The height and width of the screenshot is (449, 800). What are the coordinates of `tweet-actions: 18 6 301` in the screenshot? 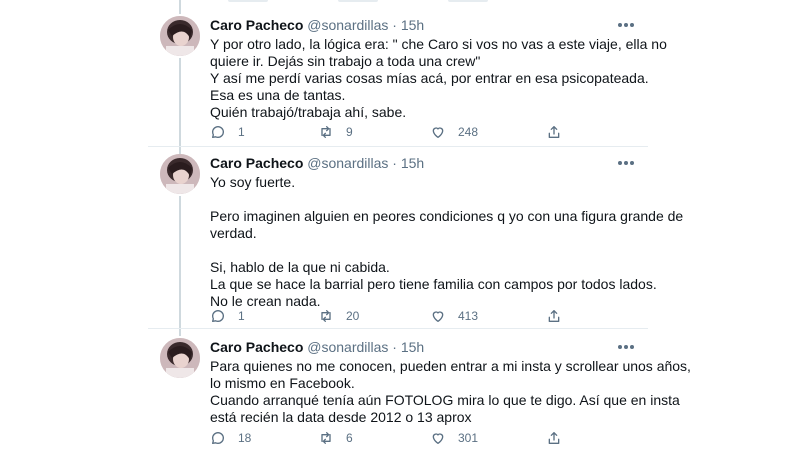 It's located at (422, 438).